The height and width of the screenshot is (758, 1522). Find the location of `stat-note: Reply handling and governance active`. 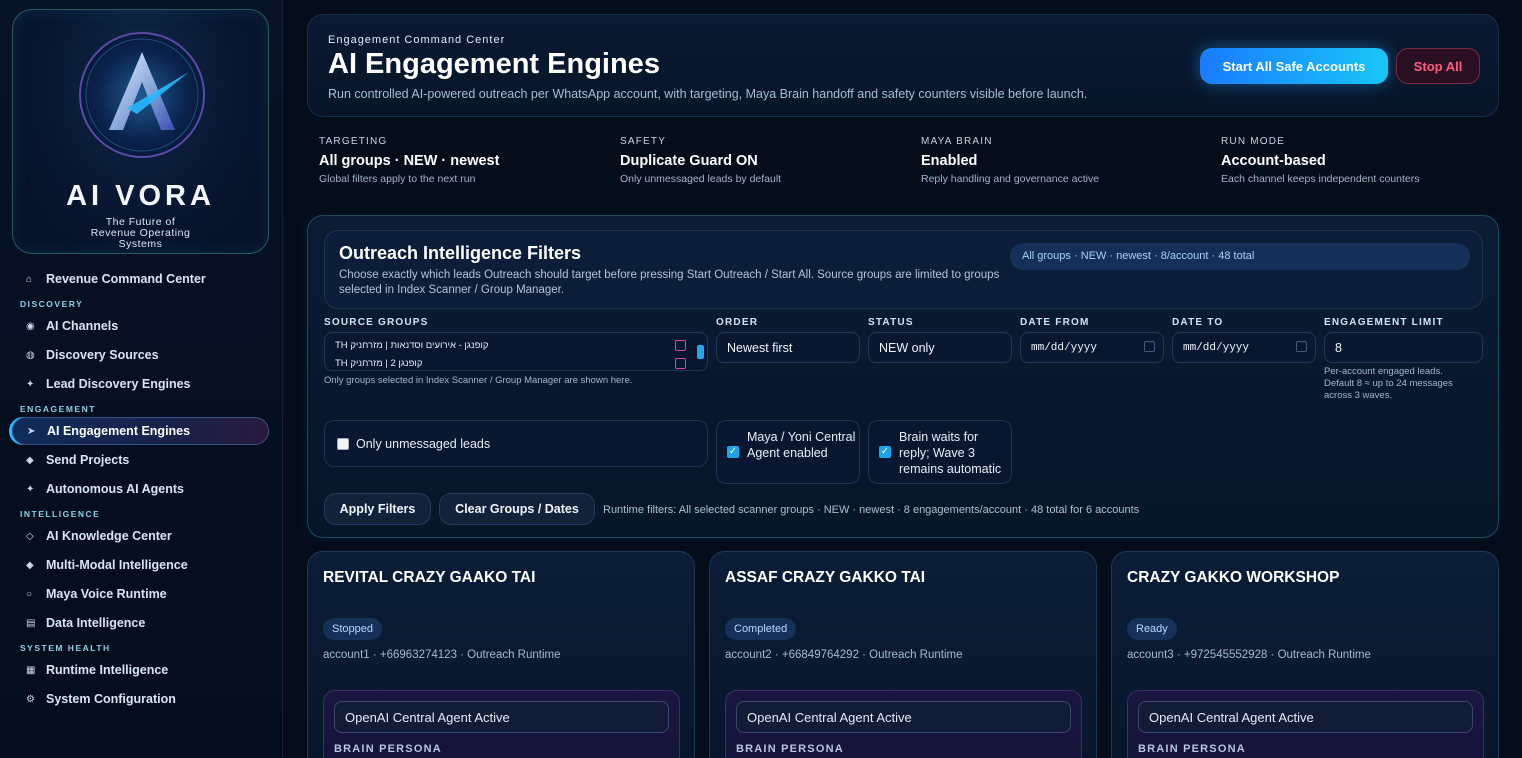

stat-note: Reply handling and governance active is located at coordinates (1010, 179).